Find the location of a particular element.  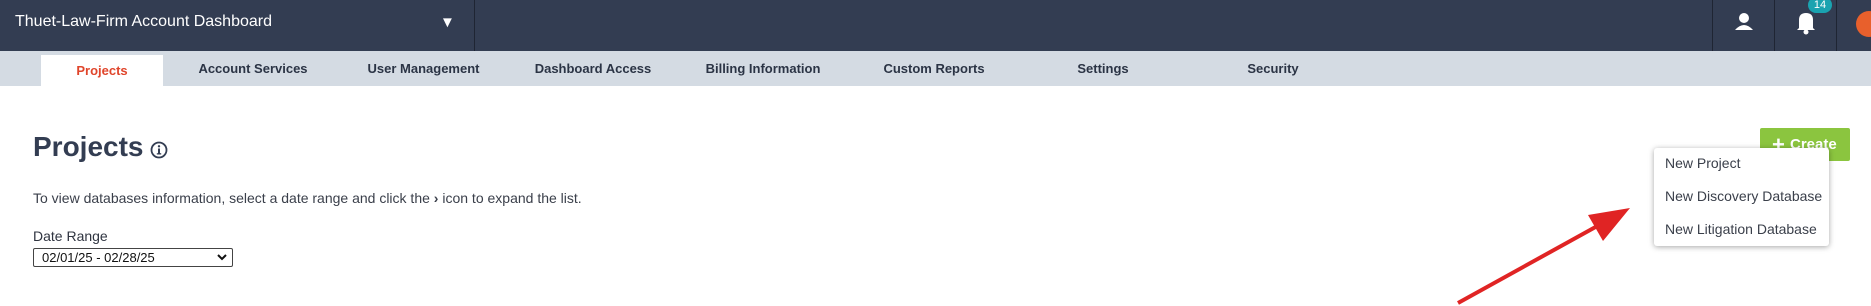

page-title: Projects is located at coordinates (88, 146).